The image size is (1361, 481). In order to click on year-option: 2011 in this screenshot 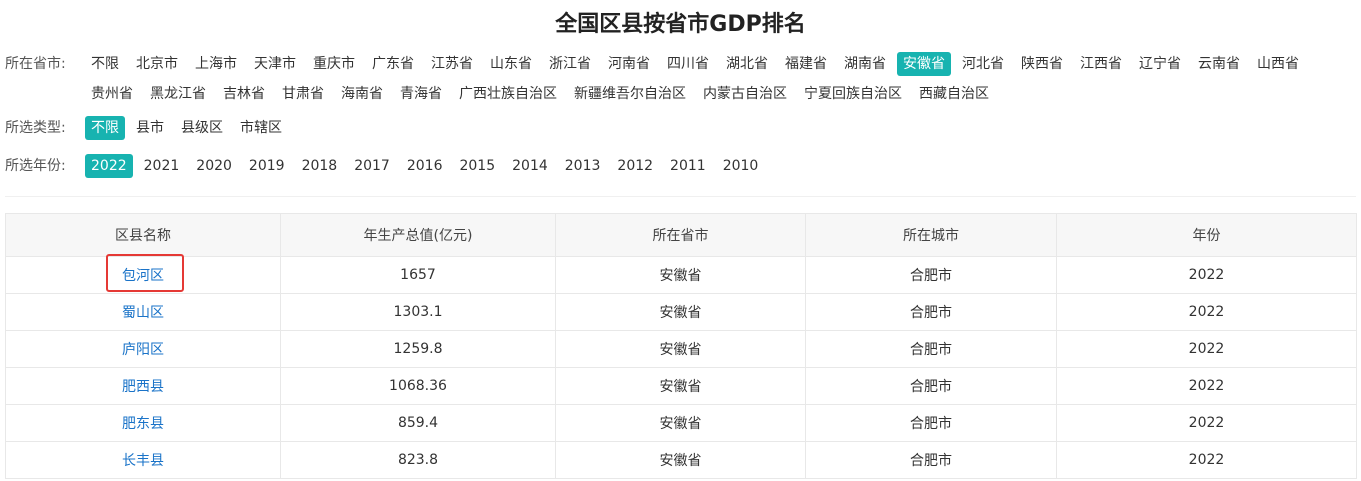, I will do `click(688, 166)`.